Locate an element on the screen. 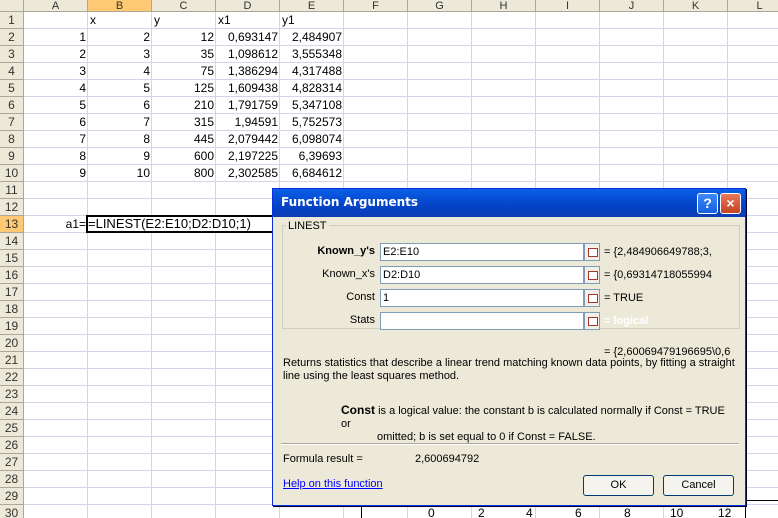  row-header-24: 24 is located at coordinates (12, 411).